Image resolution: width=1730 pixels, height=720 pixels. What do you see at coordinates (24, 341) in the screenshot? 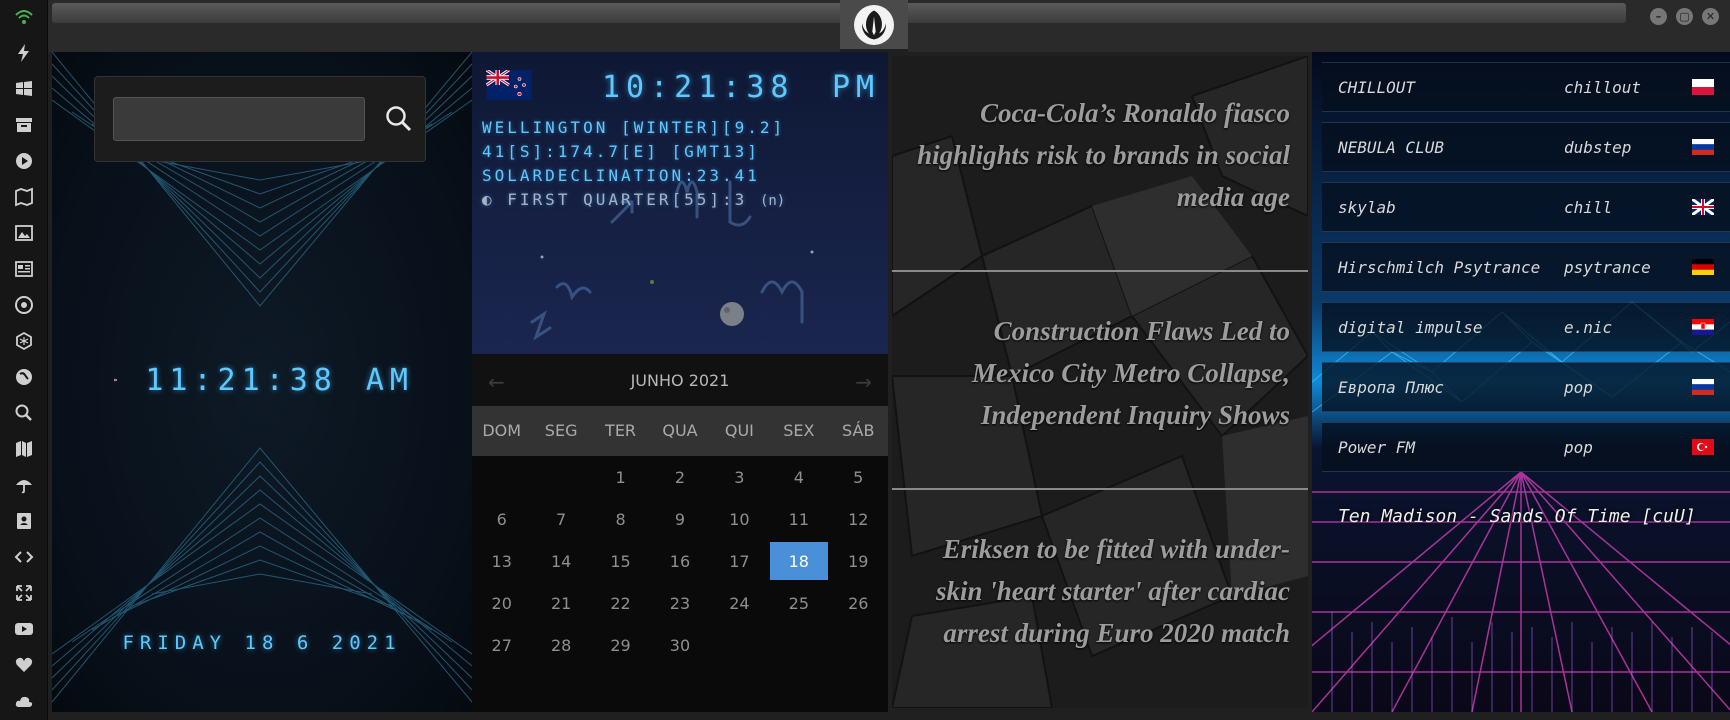
I see `hexagon-icon` at bounding box center [24, 341].